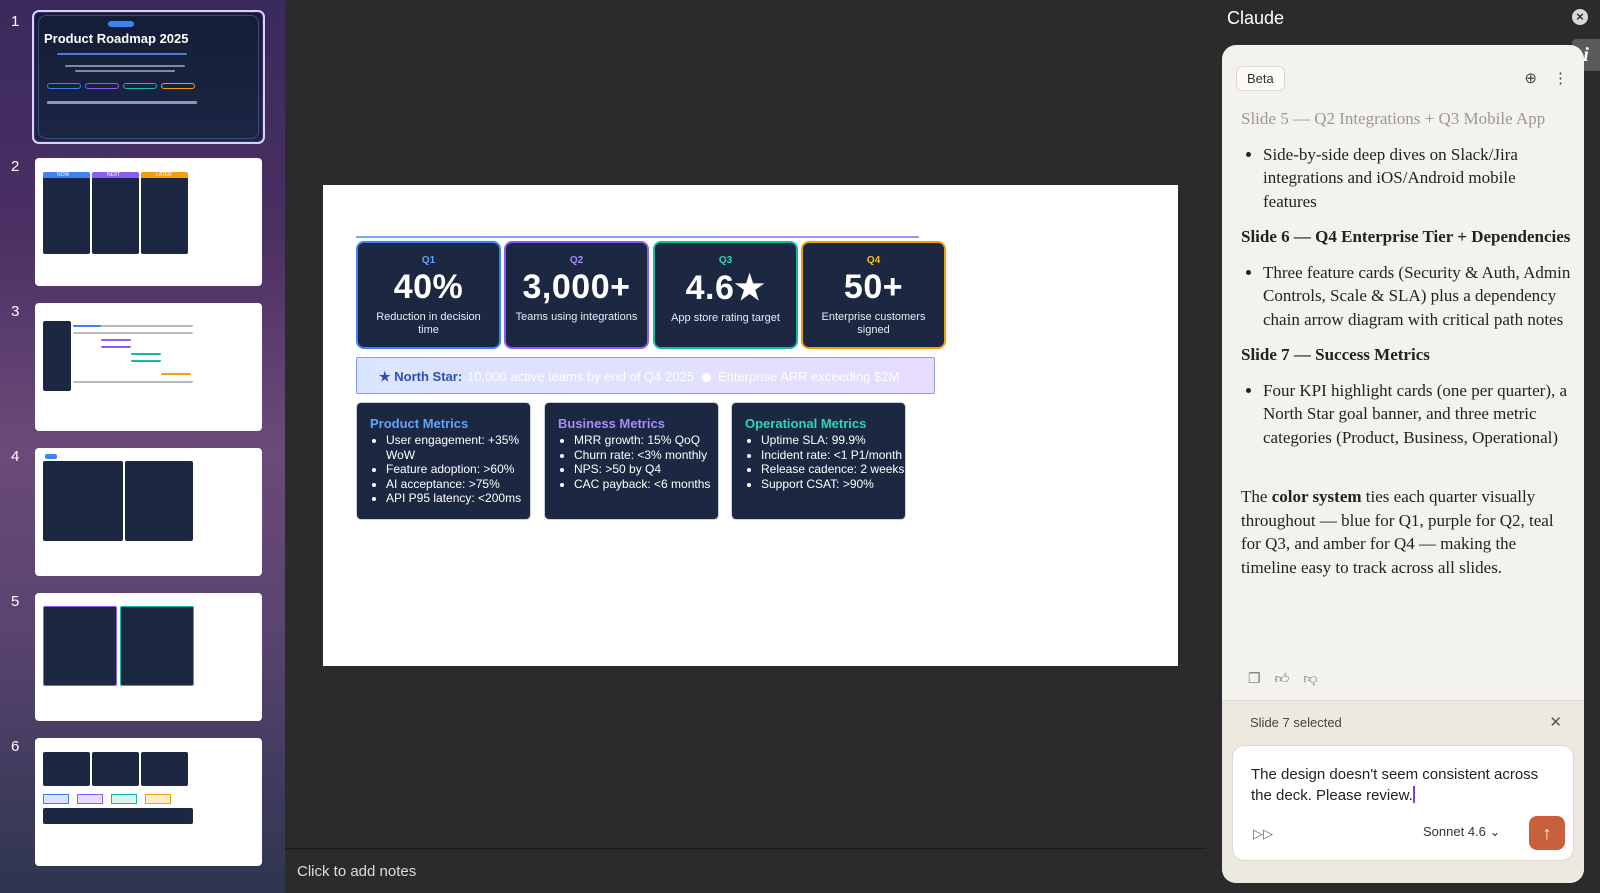 Image resolution: width=1600 pixels, height=893 pixels. I want to click on kpi-card-q3: Q3 4.6★ App store rating target, so click(725, 295).